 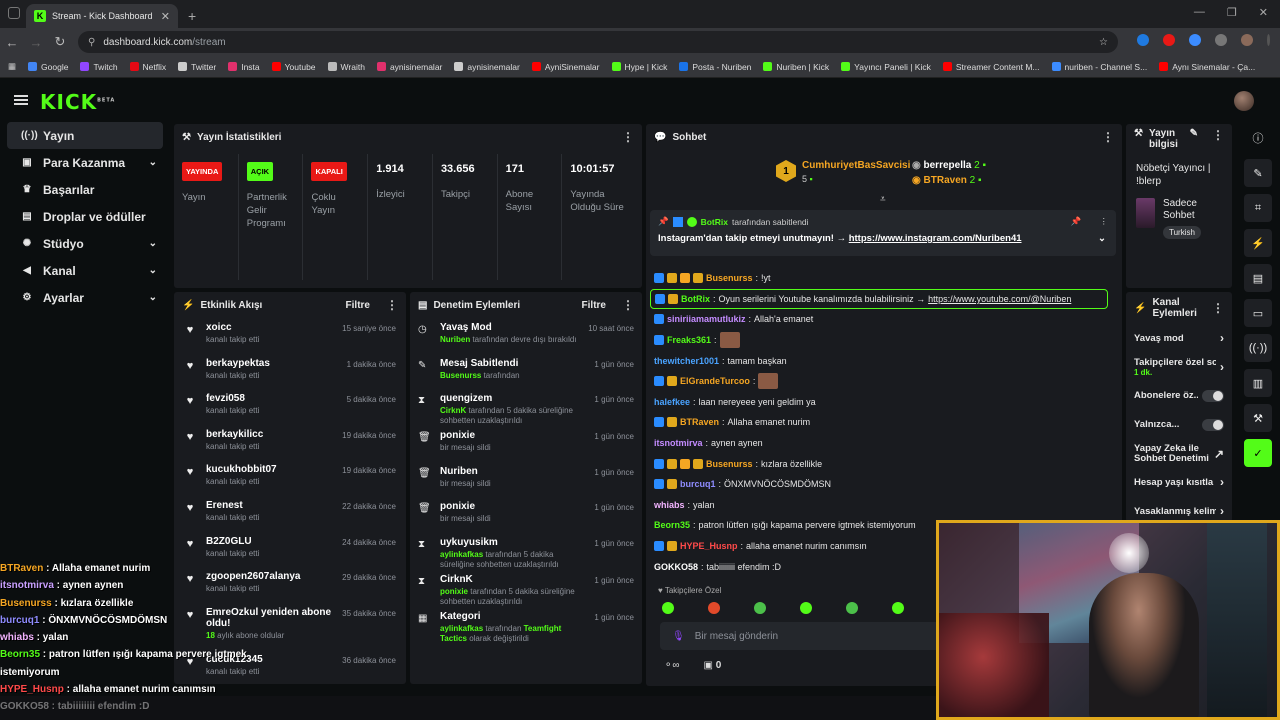 What do you see at coordinates (1258, 313) in the screenshot?
I see `chat-icon: ▭` at bounding box center [1258, 313].